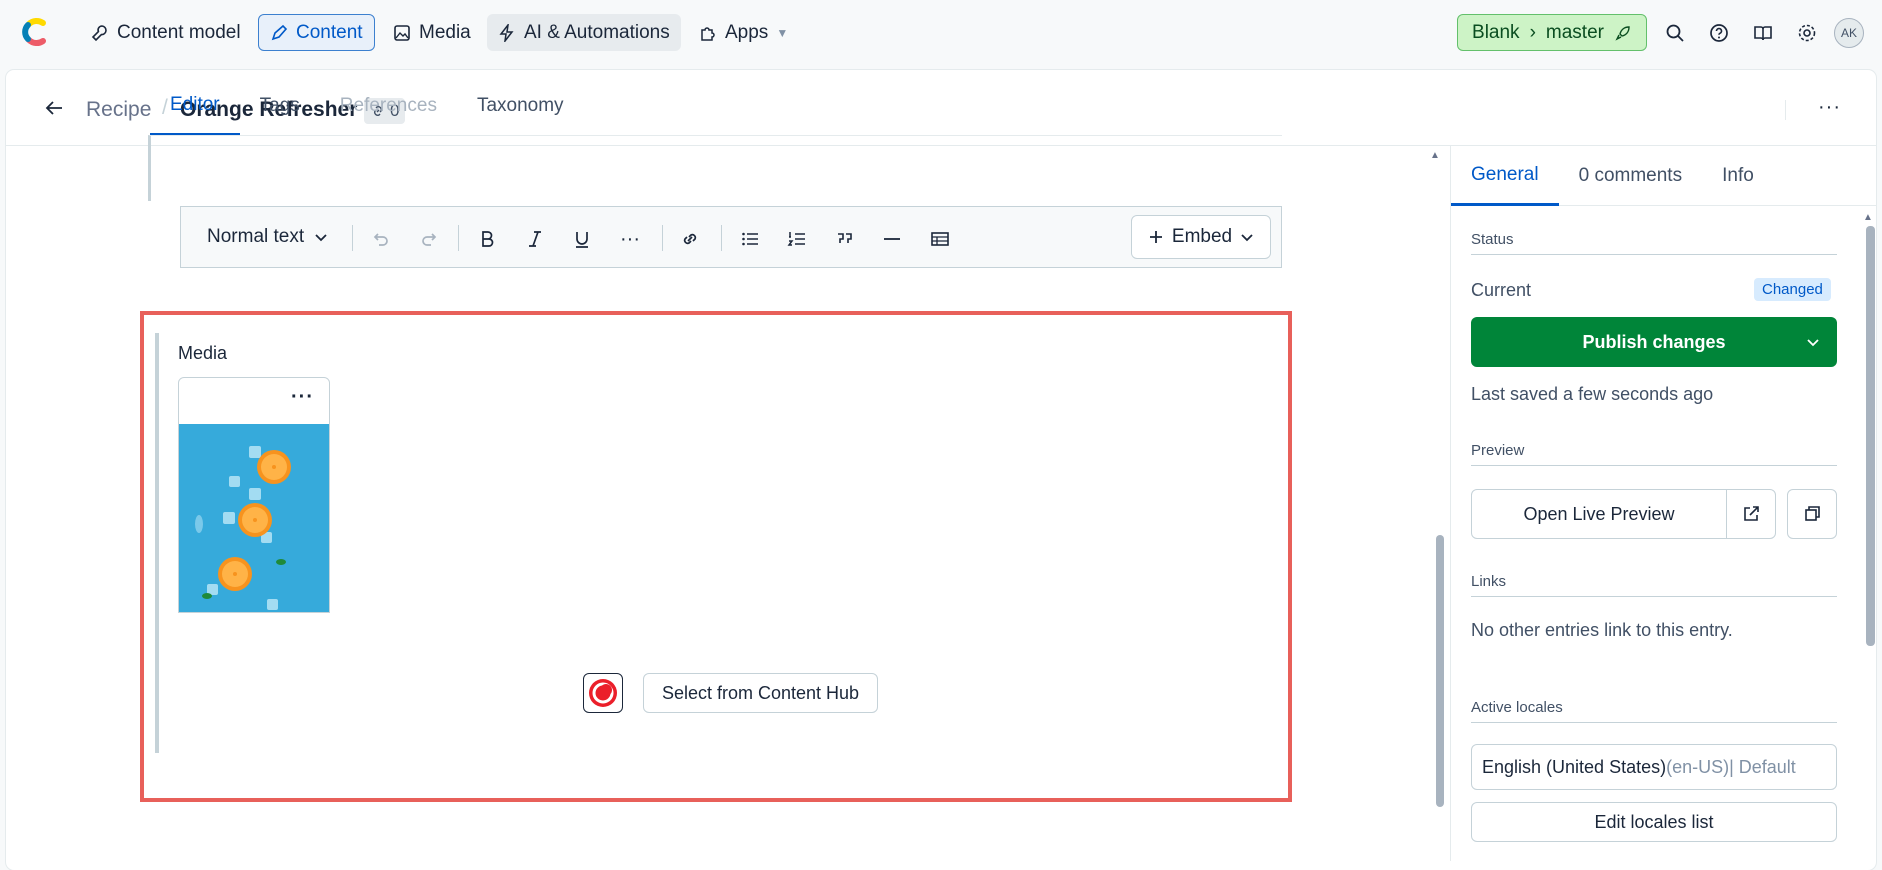 This screenshot has height=870, width=1882. I want to click on bullet-list-icon, so click(750, 239).